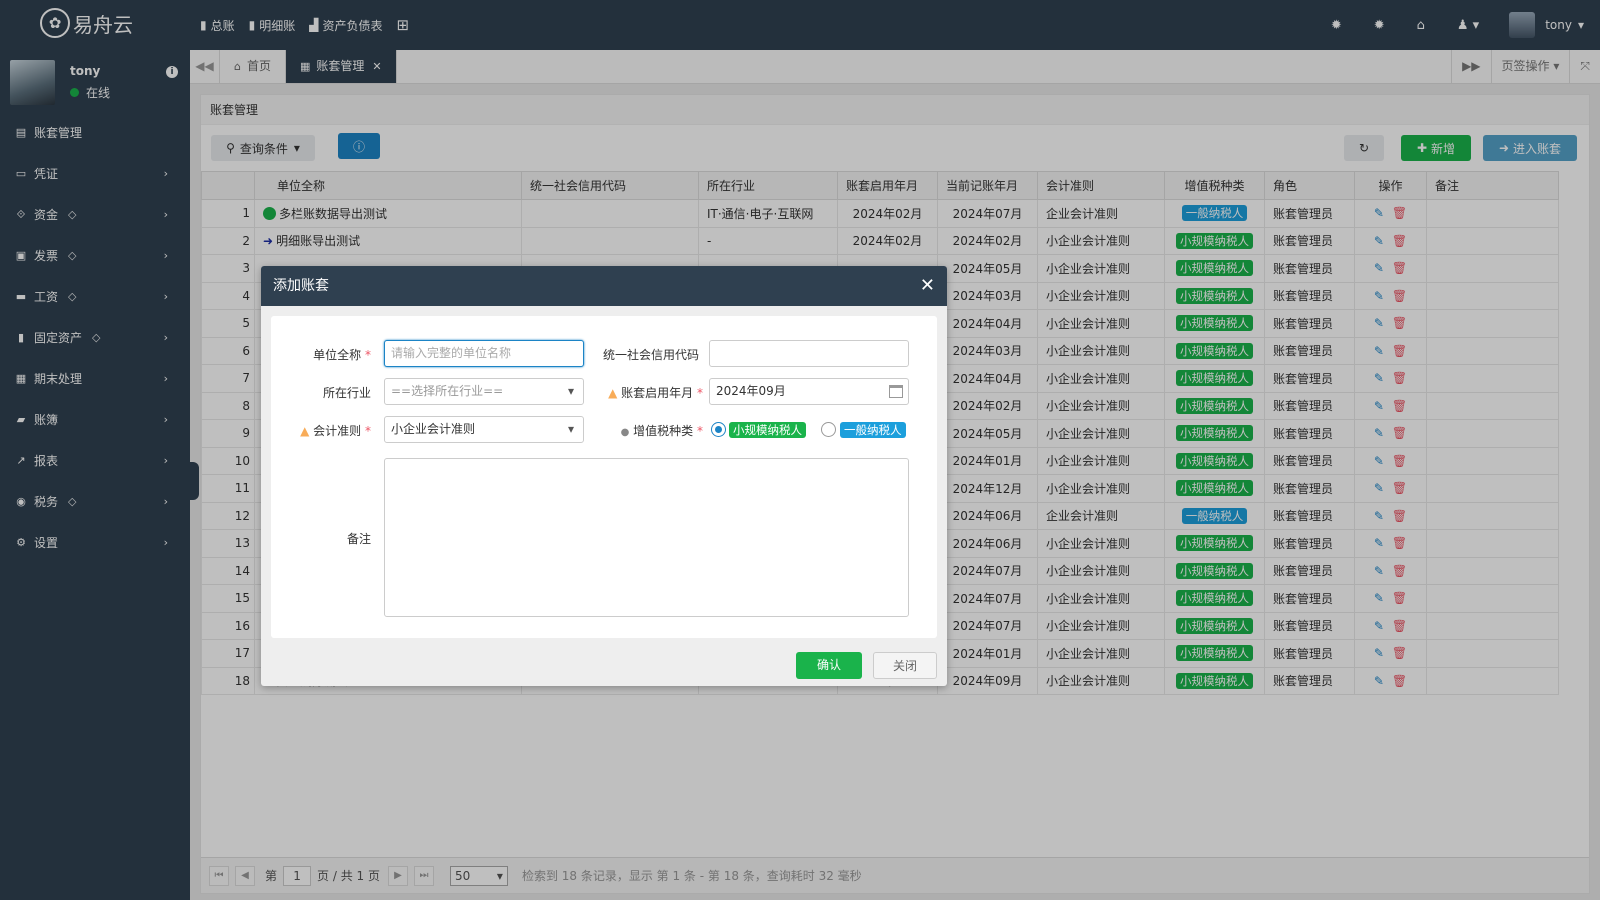 This screenshot has width=1600, height=900. I want to click on industry-select: ==选择所在行业==, so click(484, 391).